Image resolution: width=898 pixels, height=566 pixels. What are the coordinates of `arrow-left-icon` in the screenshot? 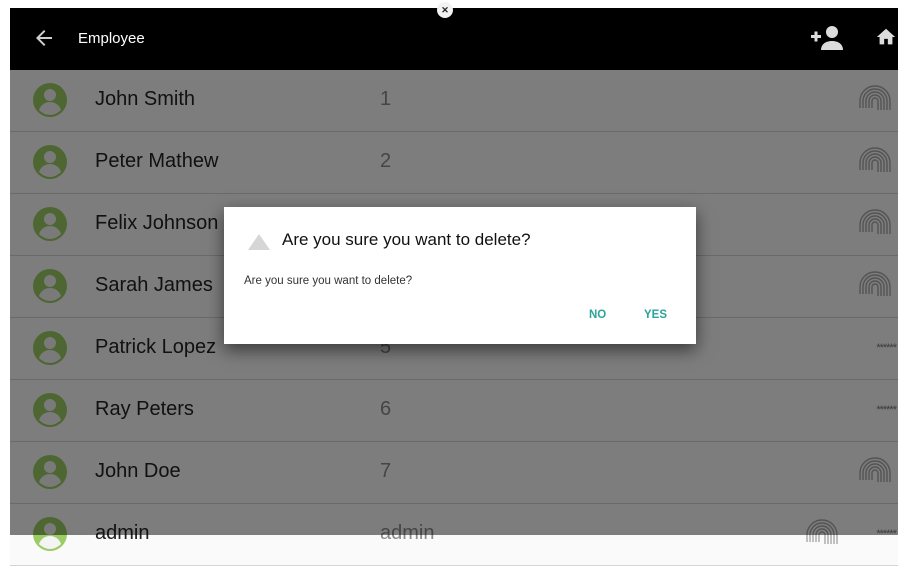 It's located at (44, 38).